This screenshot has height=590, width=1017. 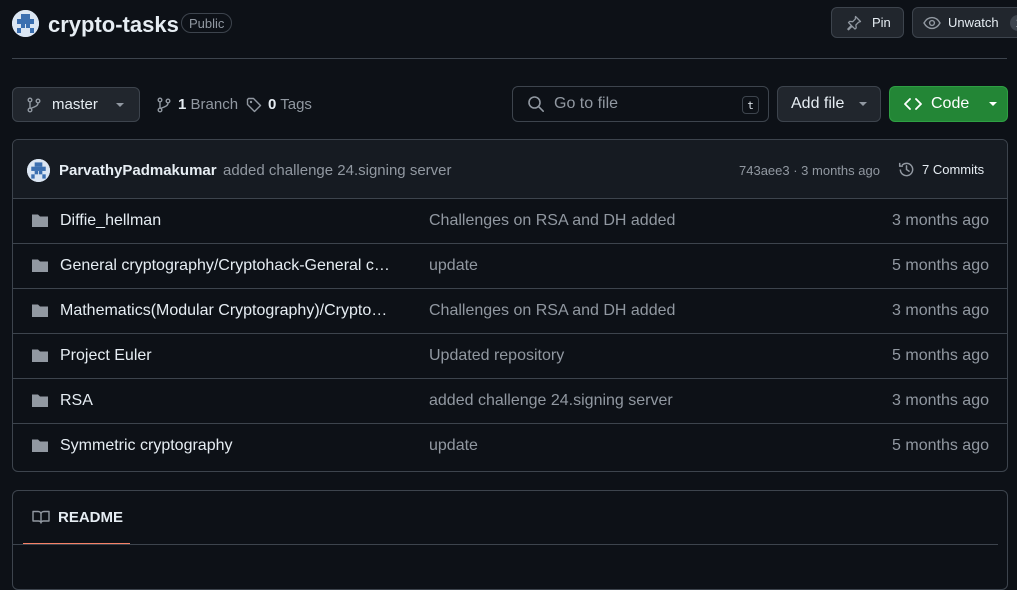 I want to click on book-icon, so click(x=41, y=517).